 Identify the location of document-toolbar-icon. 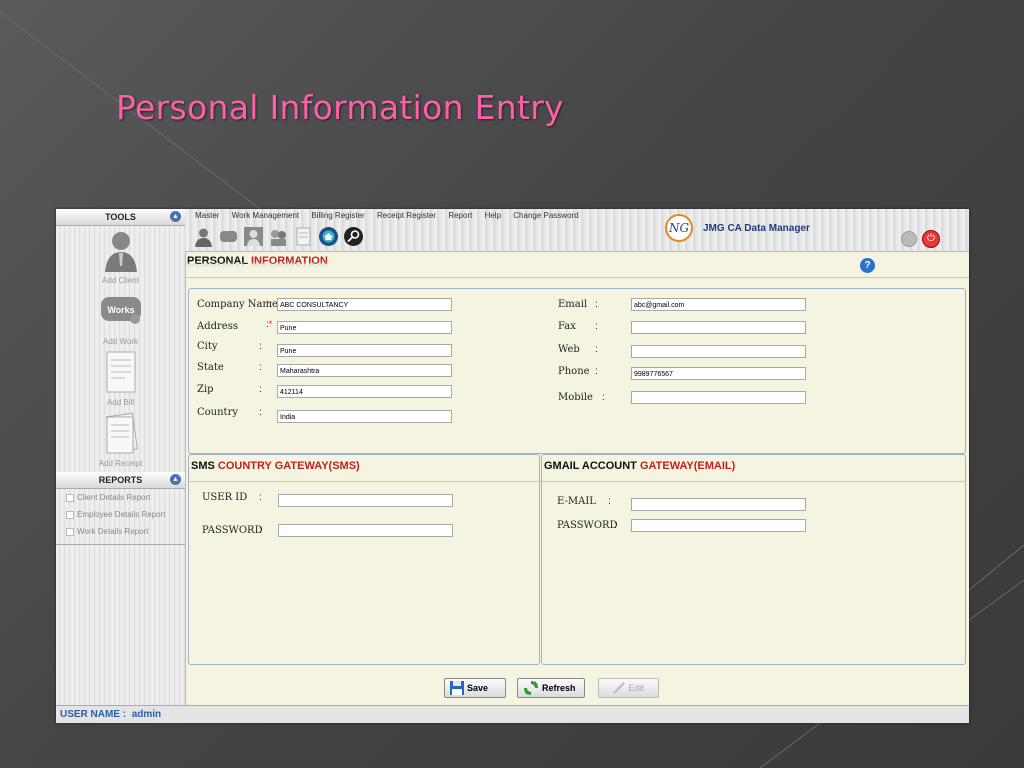
(303, 236).